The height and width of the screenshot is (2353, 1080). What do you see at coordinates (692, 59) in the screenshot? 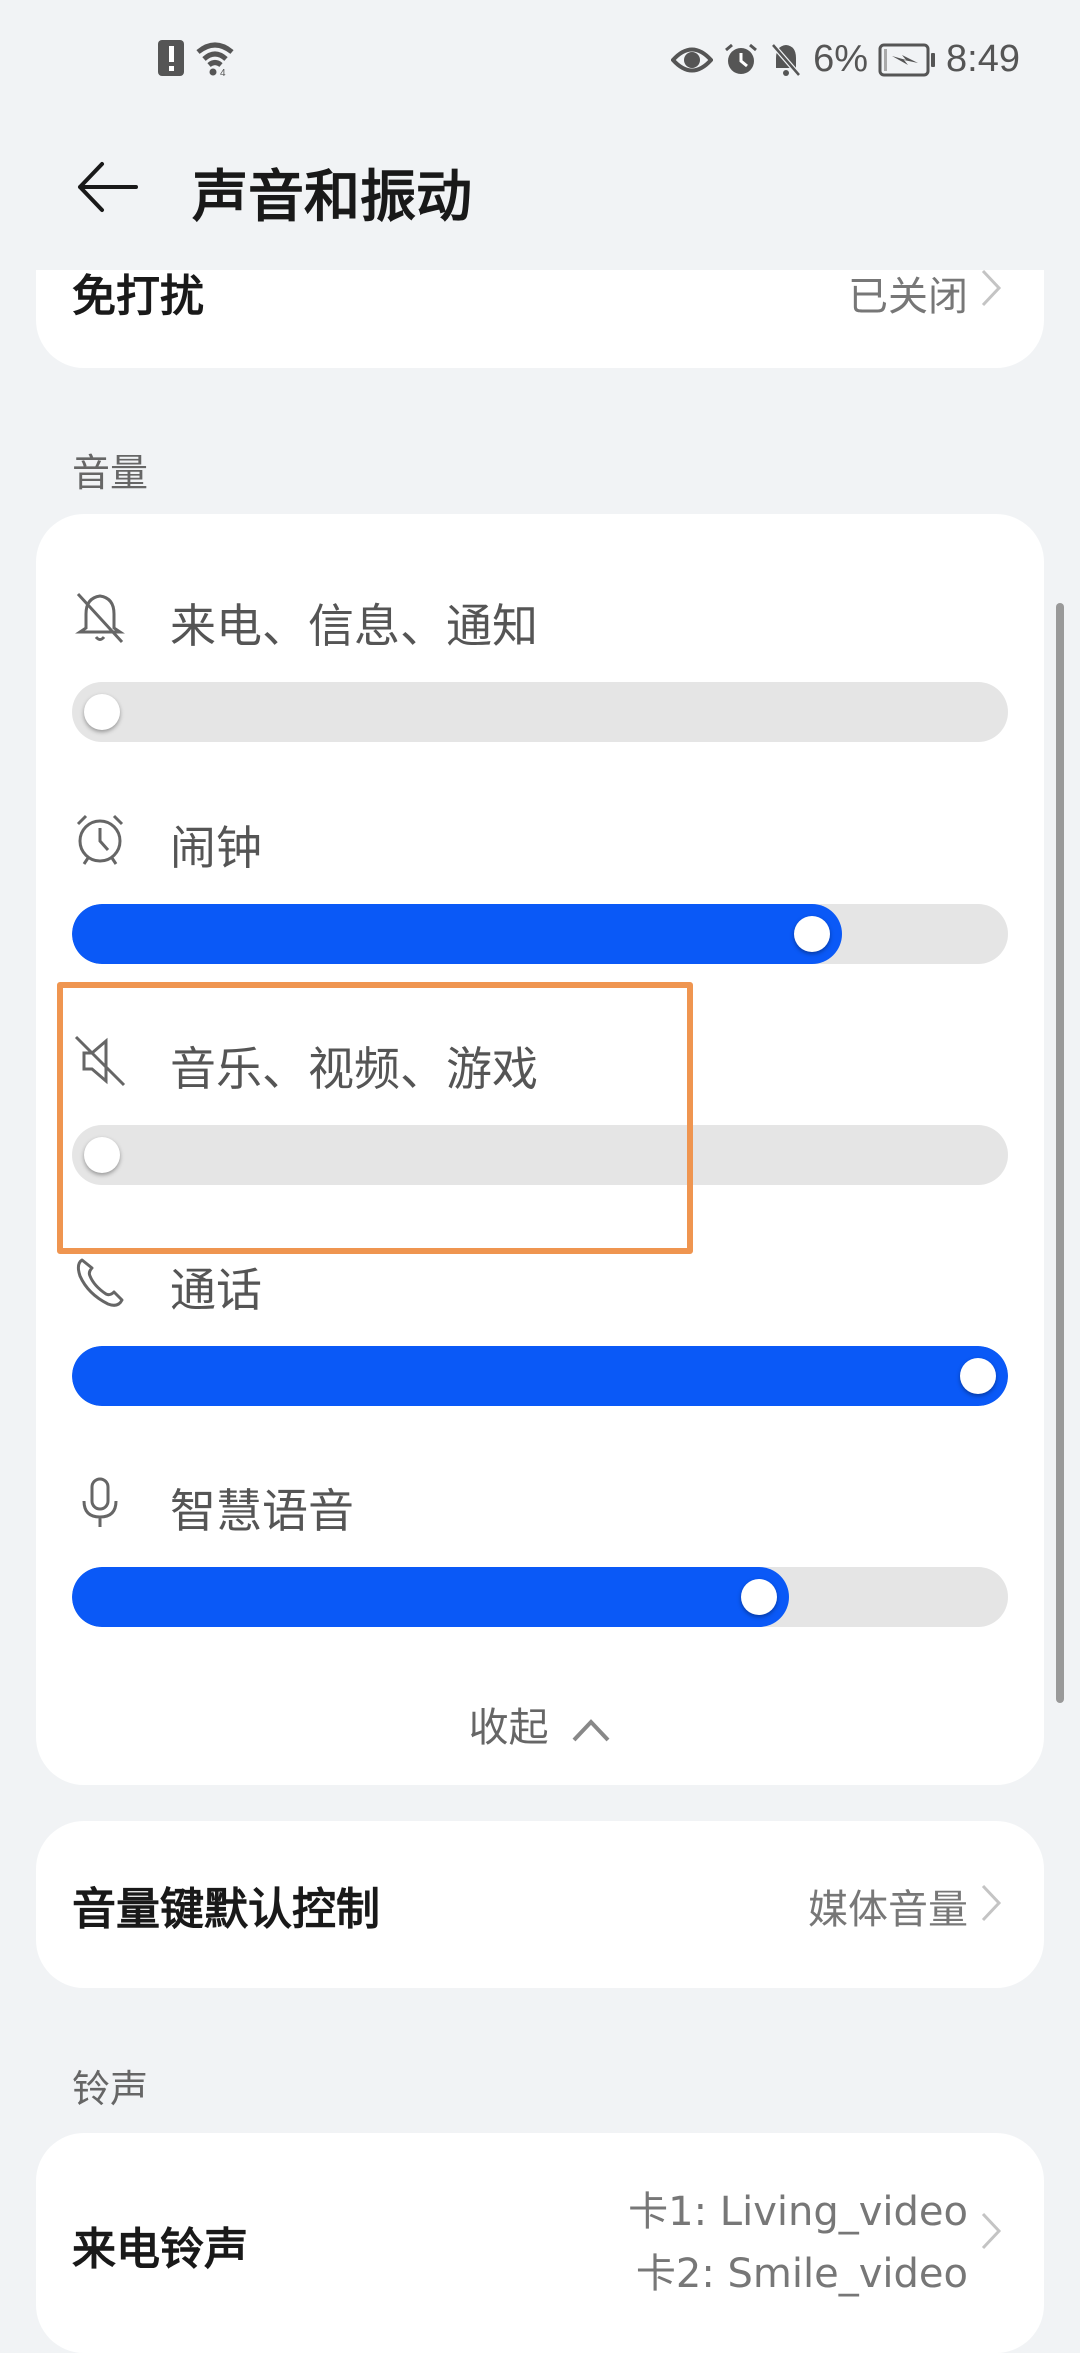
I see `eye-comfort-icon` at bounding box center [692, 59].